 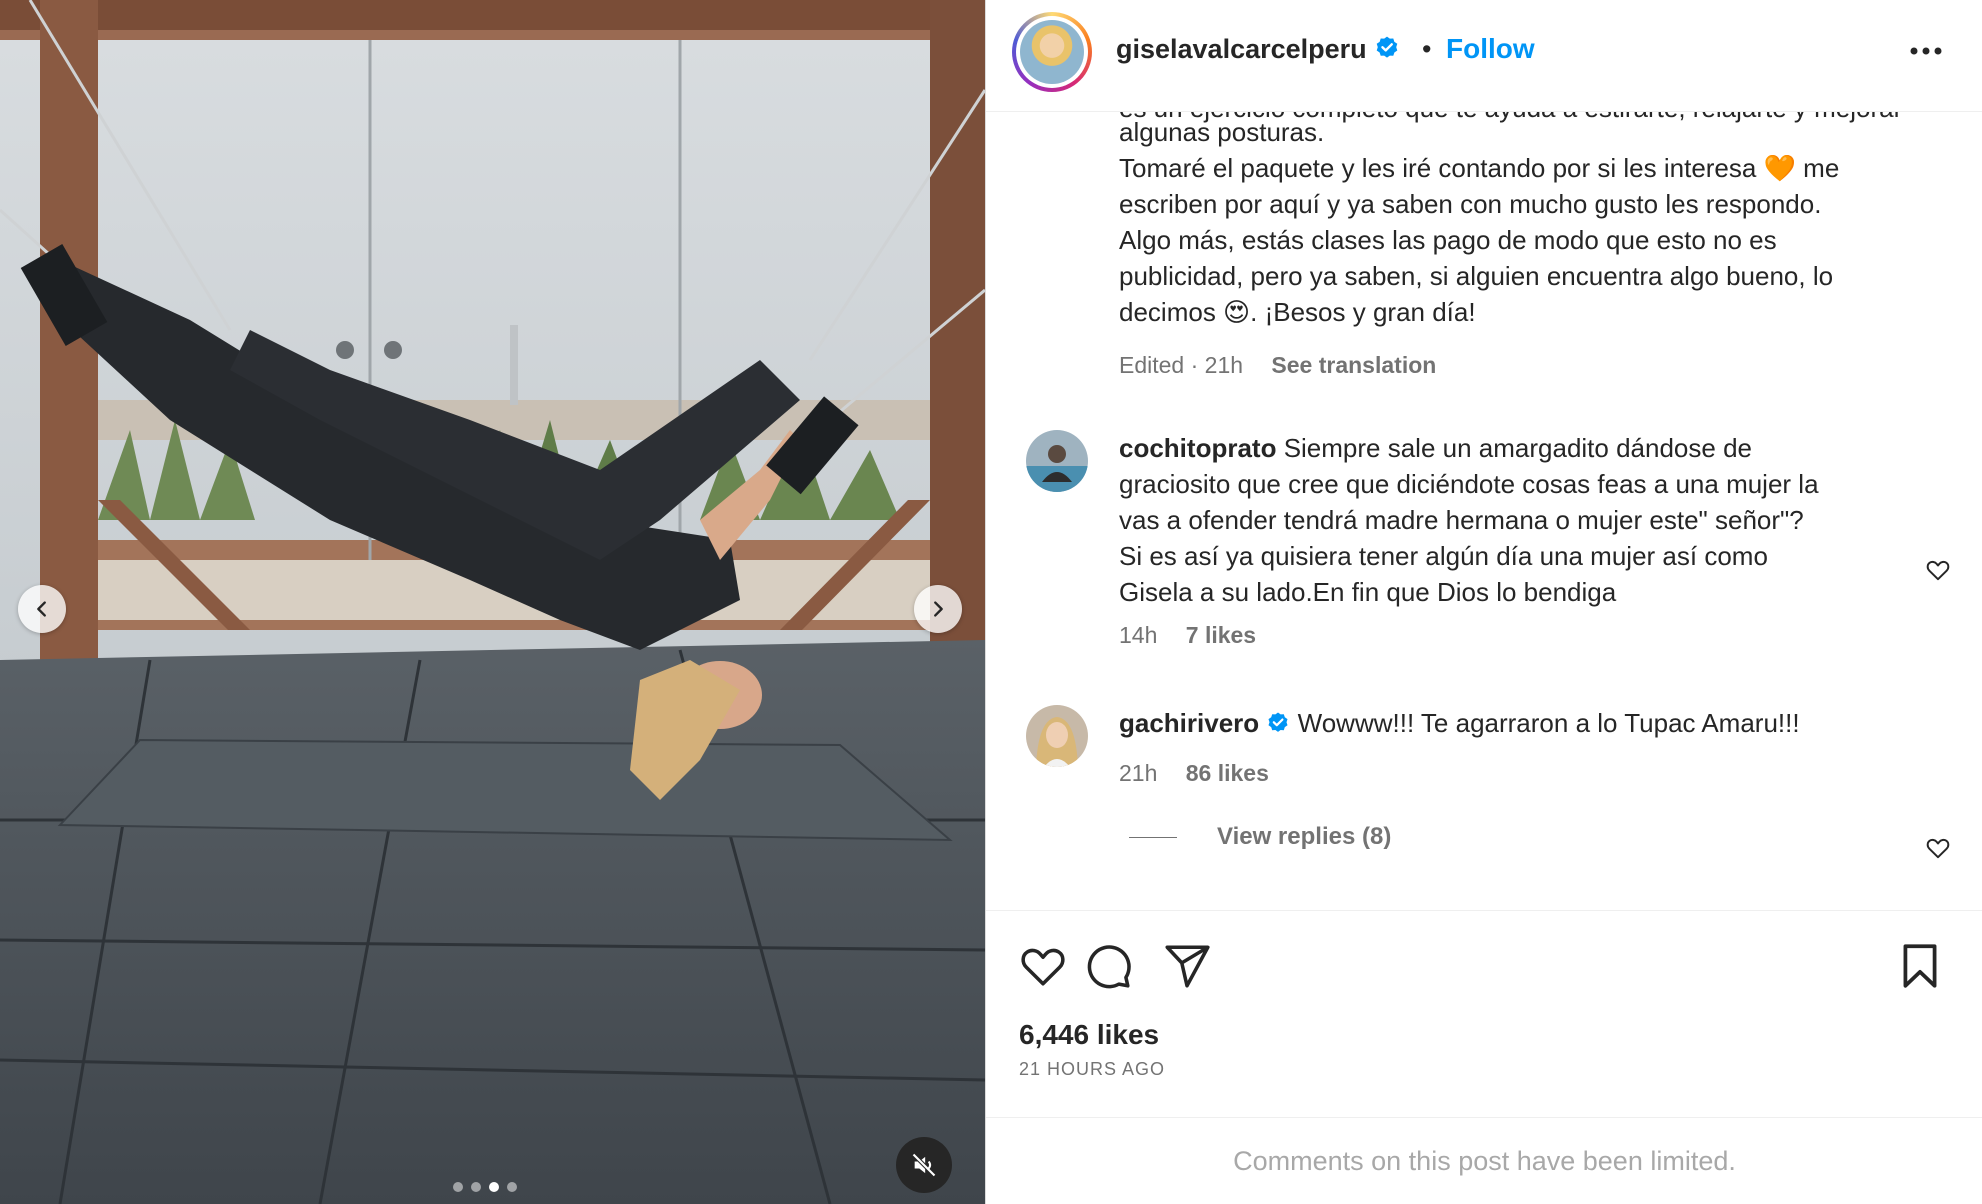 What do you see at coordinates (485, 1187) in the screenshot?
I see `carousel-indicator` at bounding box center [485, 1187].